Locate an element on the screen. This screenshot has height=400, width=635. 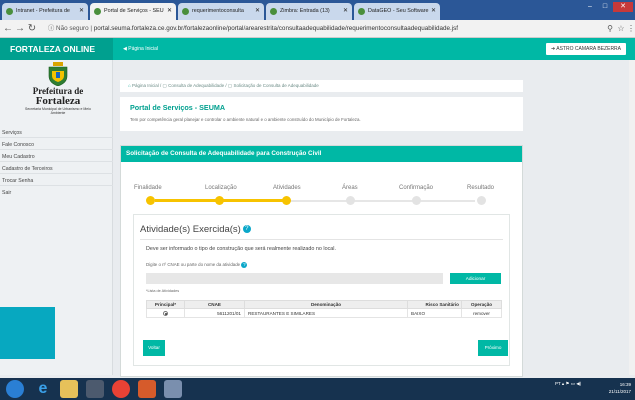
column-header: Operação is located at coordinates (481, 304).